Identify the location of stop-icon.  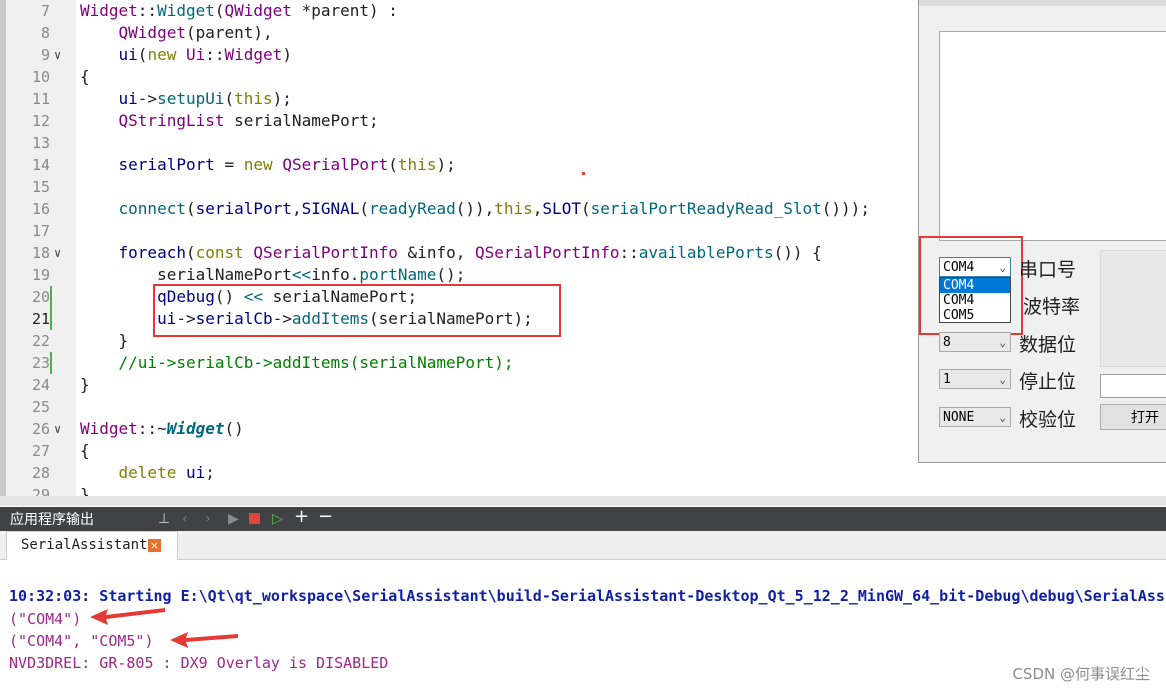
(254, 518).